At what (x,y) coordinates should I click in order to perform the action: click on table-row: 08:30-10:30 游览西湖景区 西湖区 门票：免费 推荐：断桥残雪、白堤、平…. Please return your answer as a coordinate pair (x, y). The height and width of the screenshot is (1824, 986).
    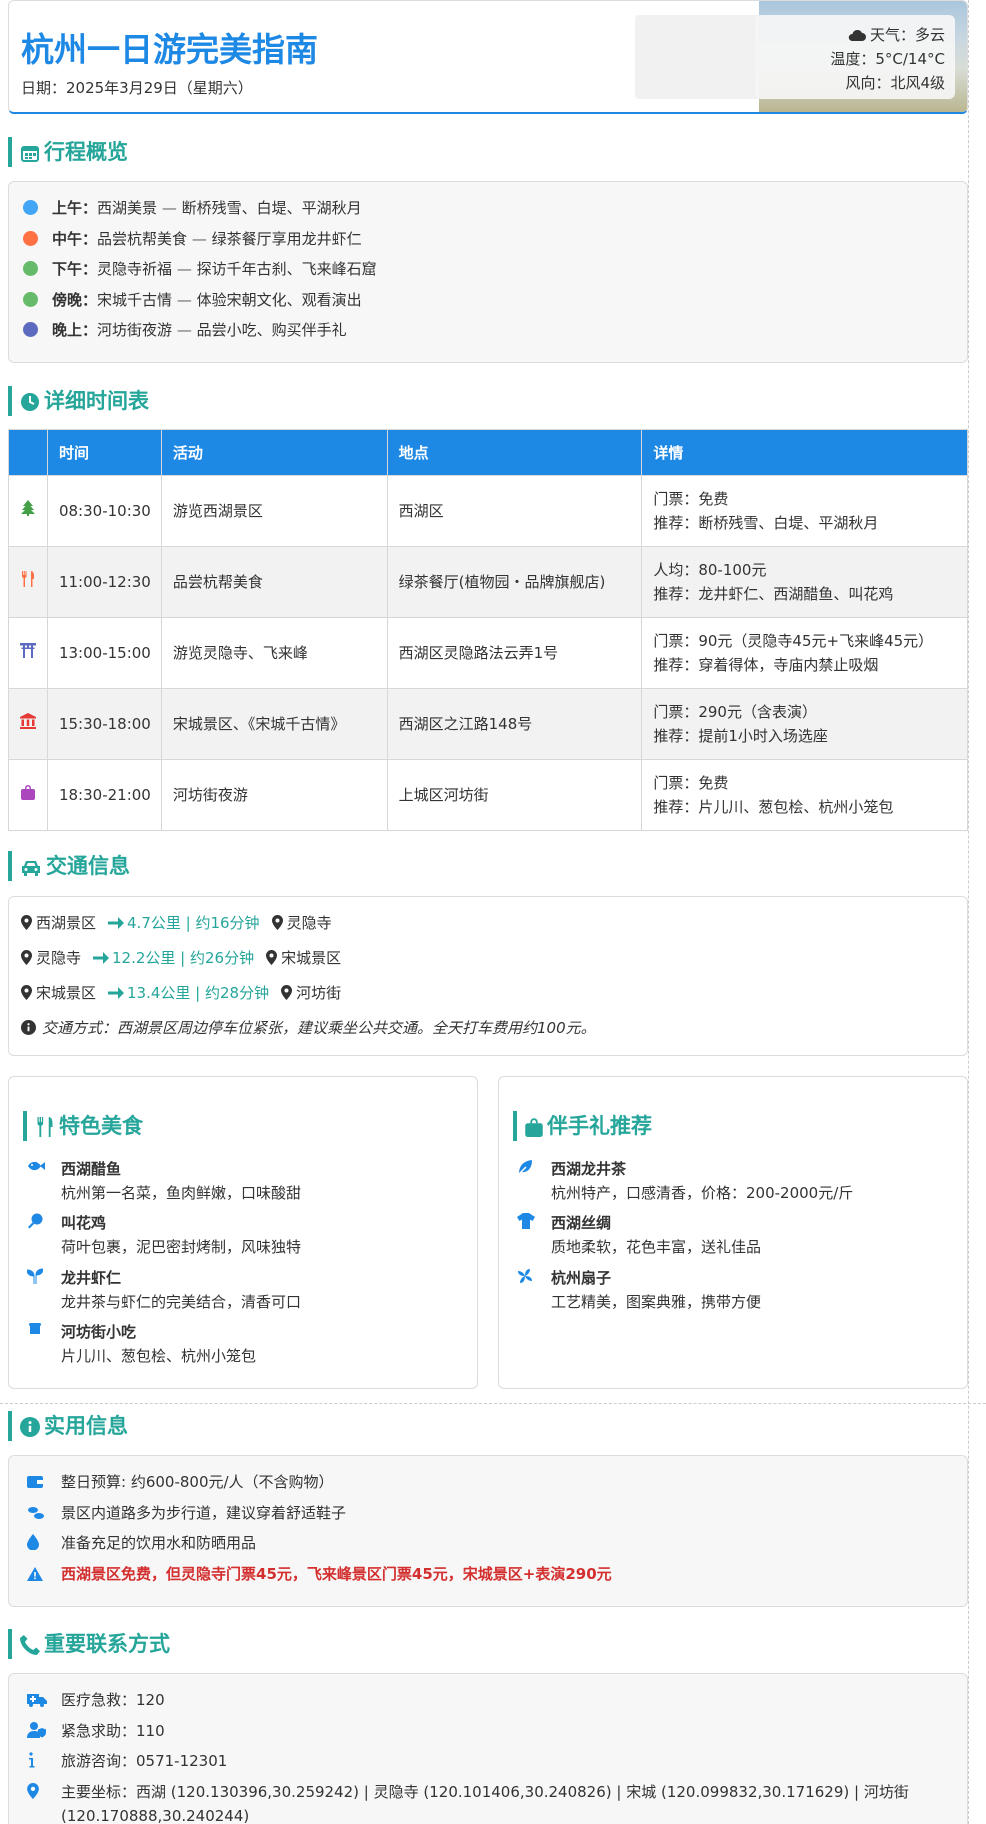
    Looking at the image, I should click on (488, 511).